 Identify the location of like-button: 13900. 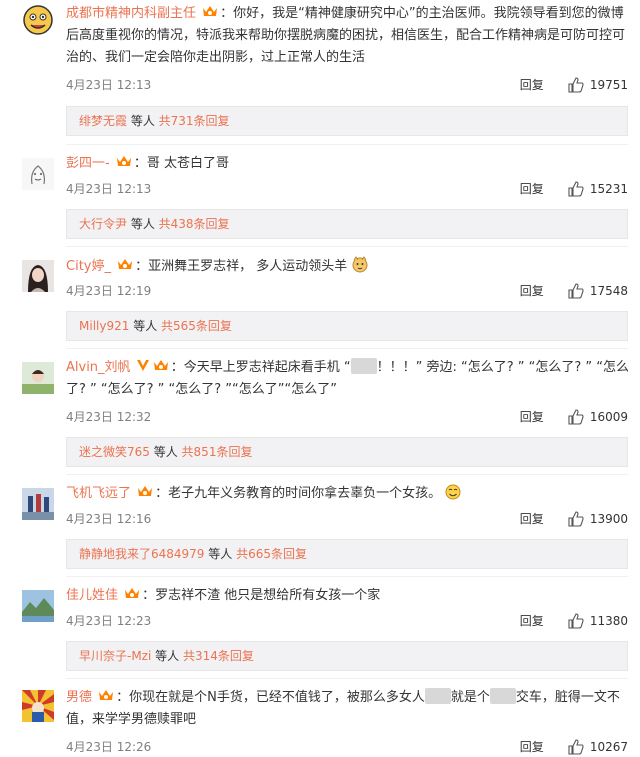
(598, 518).